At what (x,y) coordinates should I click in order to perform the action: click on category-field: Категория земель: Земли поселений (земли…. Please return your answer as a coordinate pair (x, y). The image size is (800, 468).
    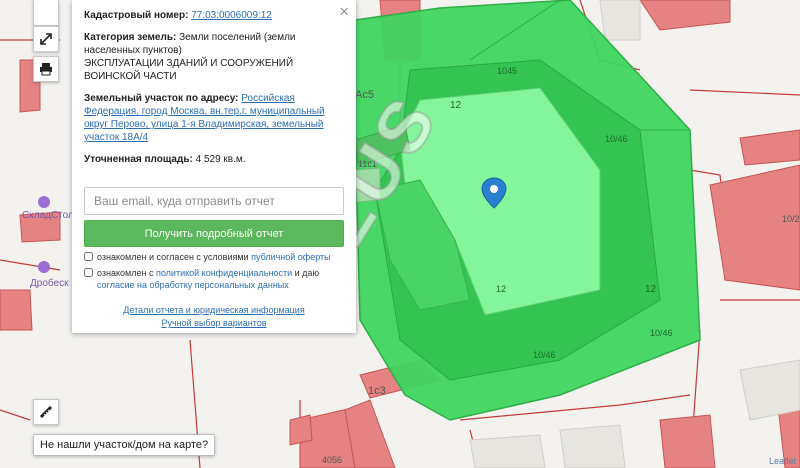
    Looking at the image, I should click on (214, 57).